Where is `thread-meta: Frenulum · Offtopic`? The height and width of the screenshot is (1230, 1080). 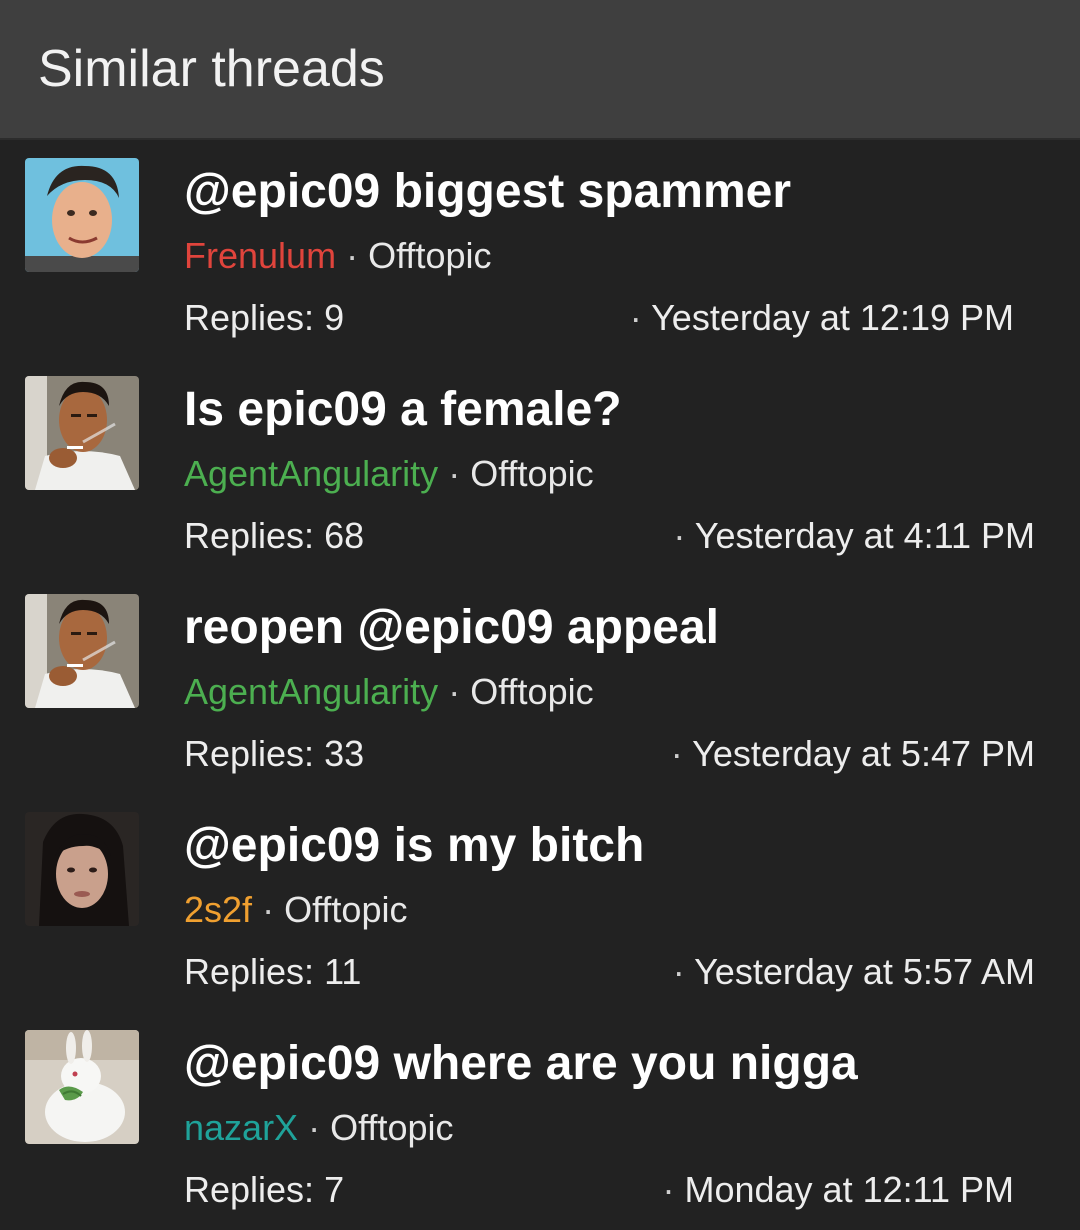 thread-meta: Frenulum · Offtopic is located at coordinates (338, 256).